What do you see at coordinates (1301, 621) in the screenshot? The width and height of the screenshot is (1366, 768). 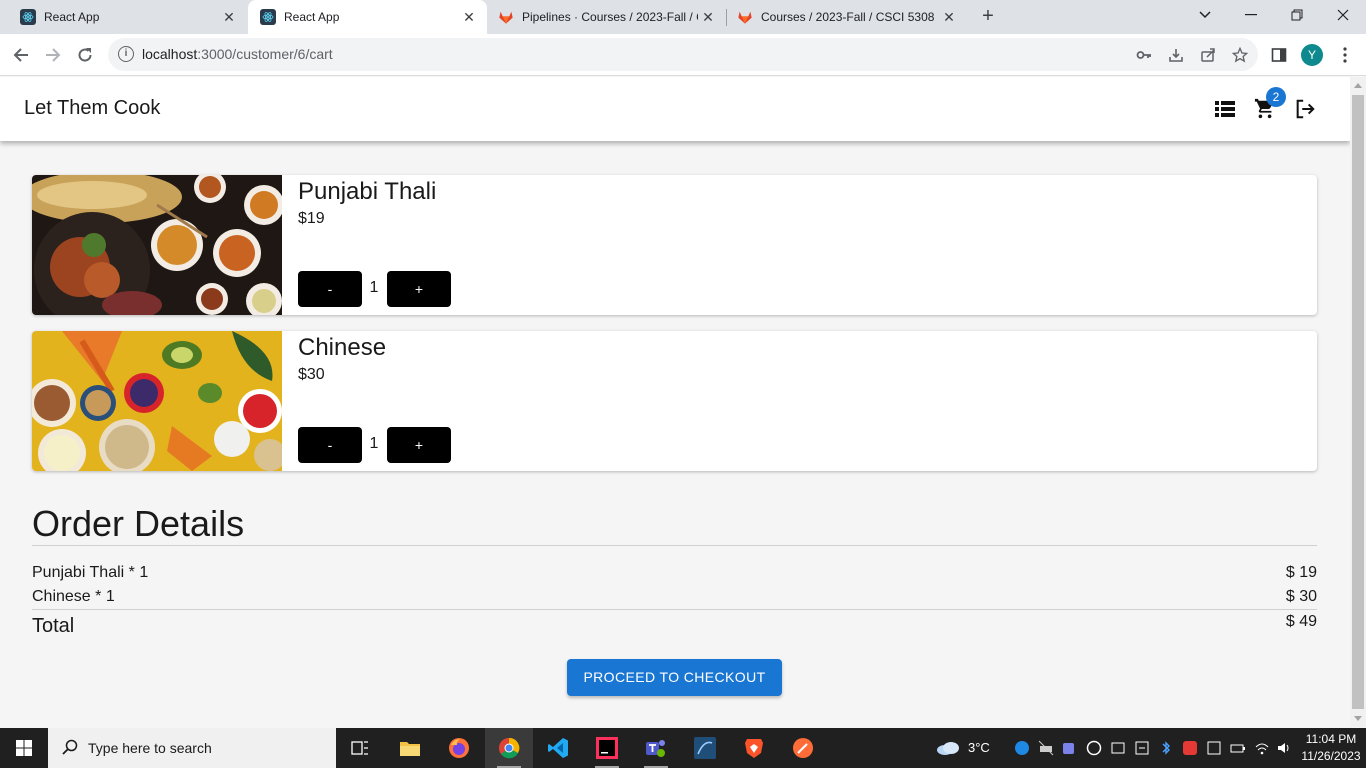 I see `total-amount: $ 49` at bounding box center [1301, 621].